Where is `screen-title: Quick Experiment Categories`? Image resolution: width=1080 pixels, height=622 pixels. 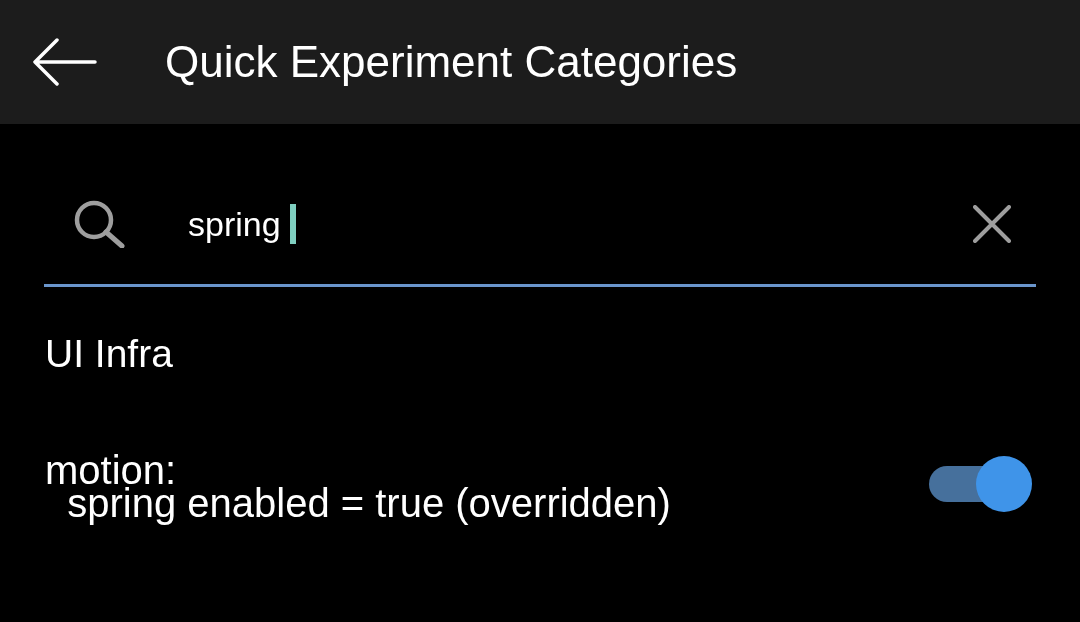 screen-title: Quick Experiment Categories is located at coordinates (451, 62).